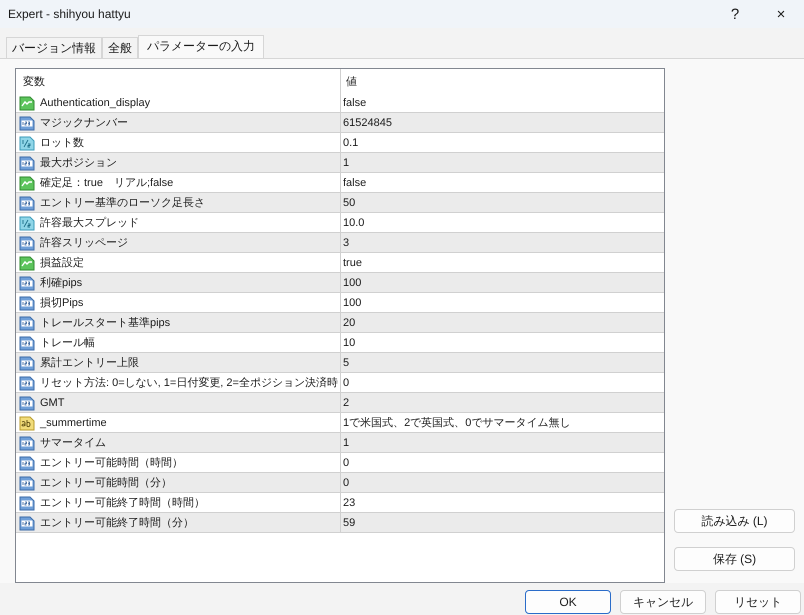 The width and height of the screenshot is (804, 615). What do you see at coordinates (349, 202) in the screenshot?
I see `parameter-value: 50` at bounding box center [349, 202].